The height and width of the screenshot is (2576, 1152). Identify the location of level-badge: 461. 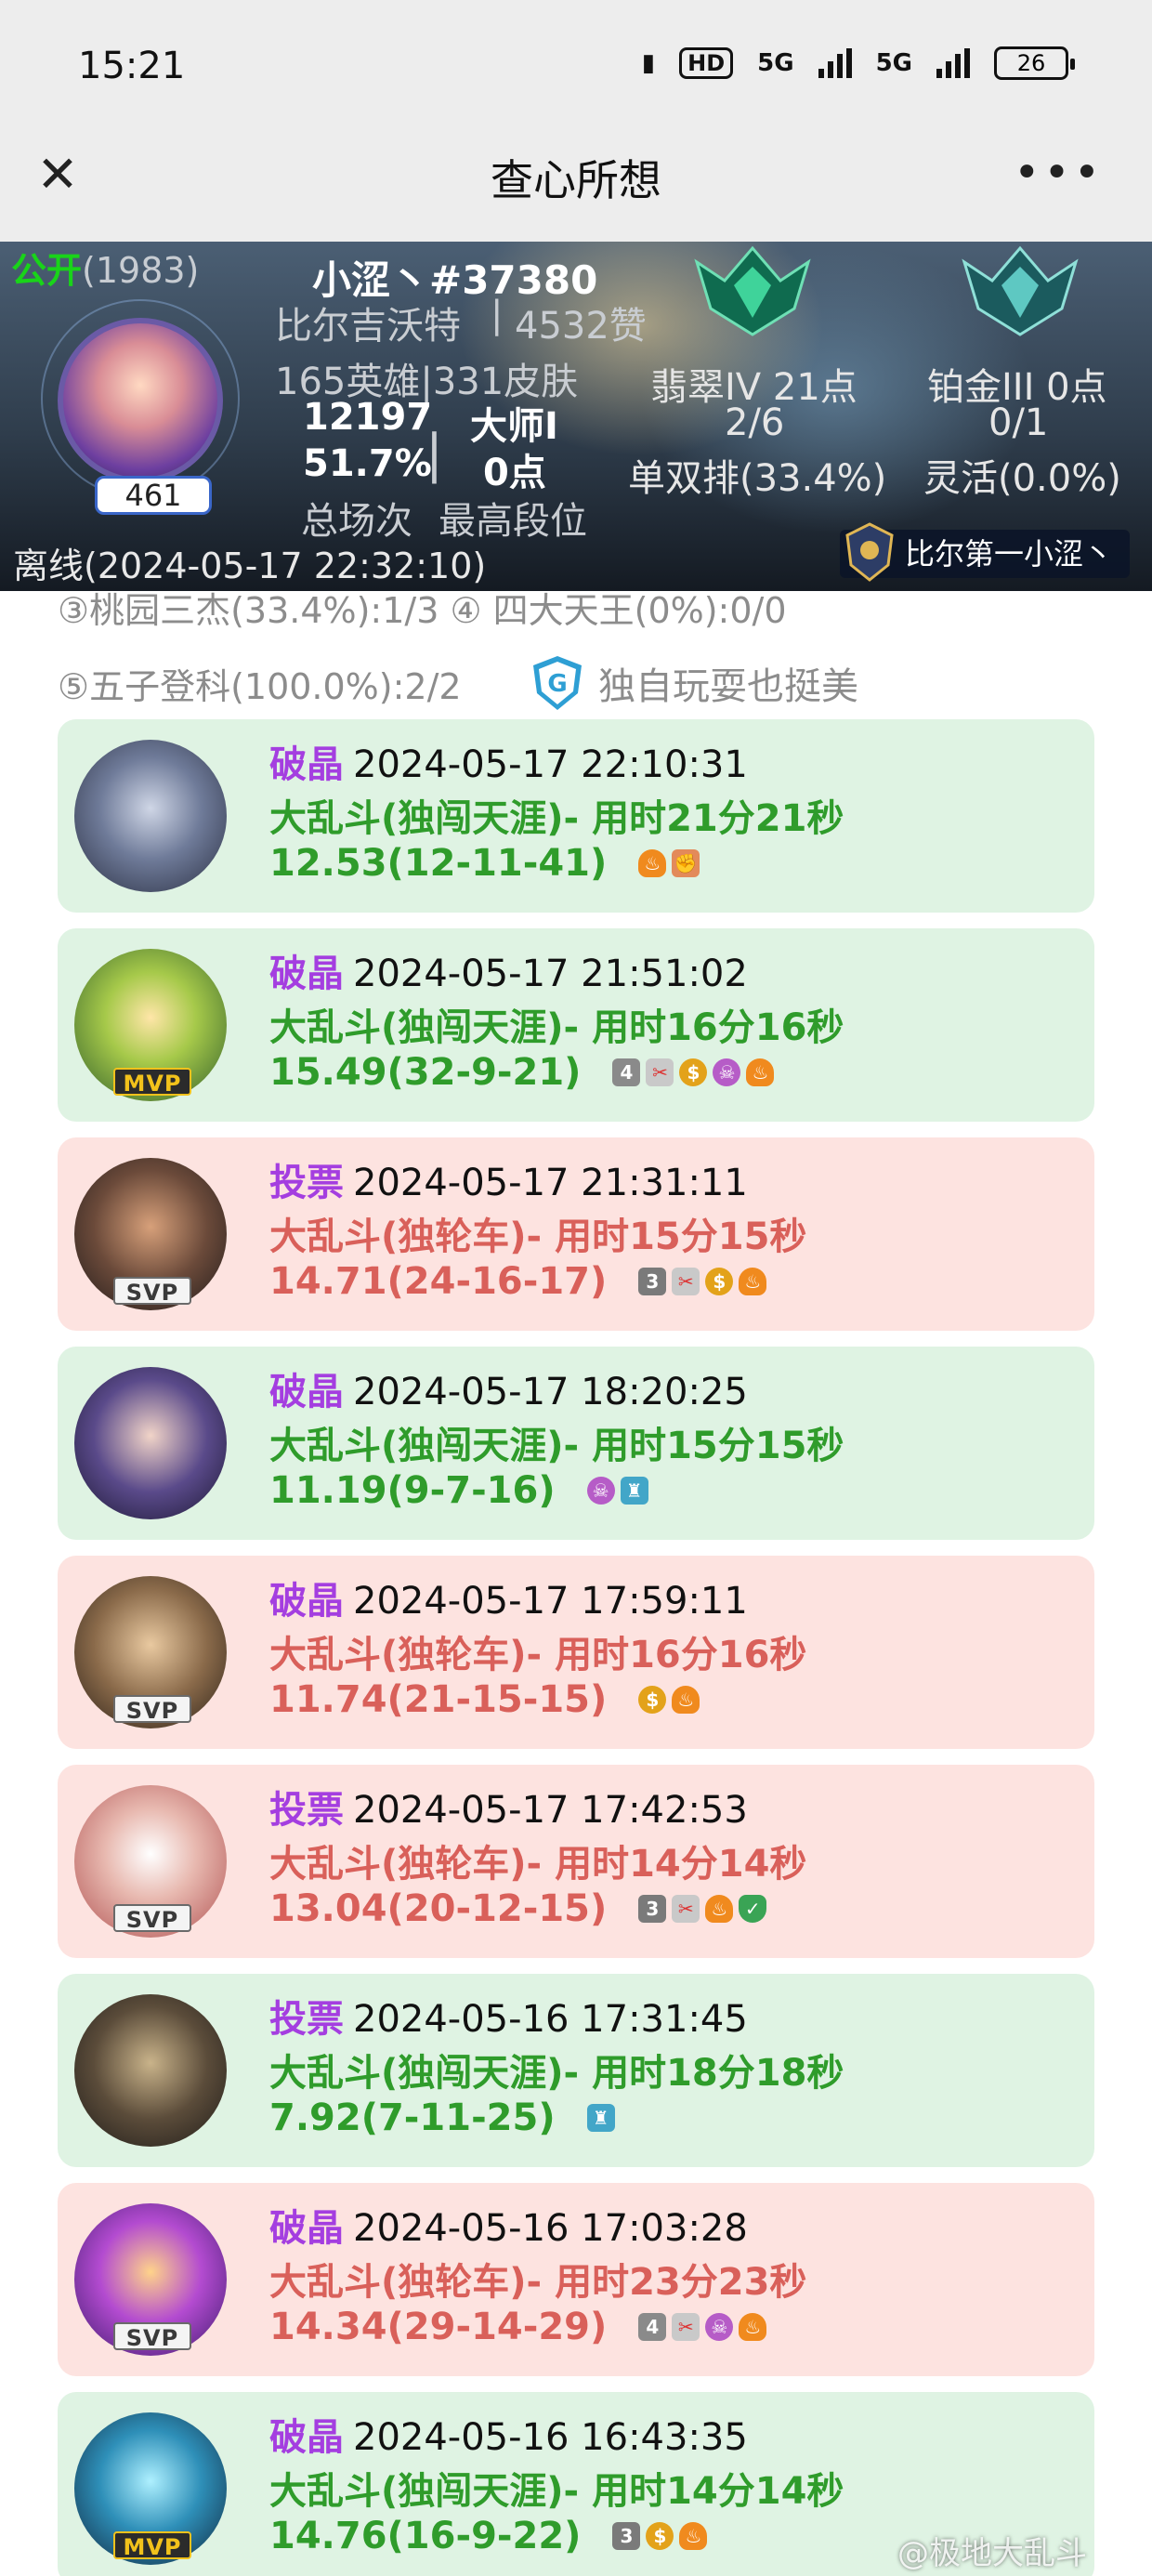
(153, 495).